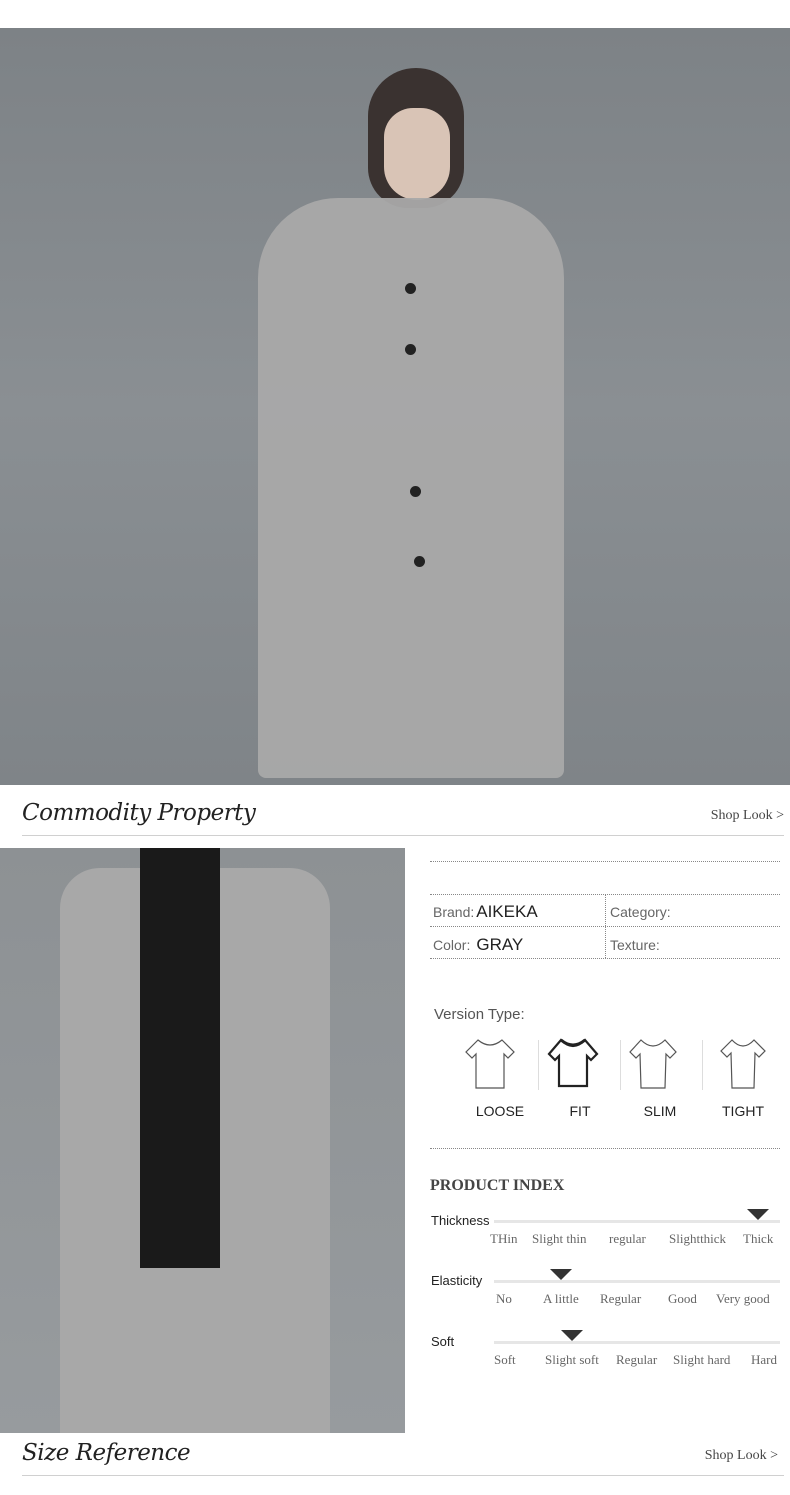 The height and width of the screenshot is (1495, 790). What do you see at coordinates (452, 945) in the screenshot?
I see `color-label: Color:` at bounding box center [452, 945].